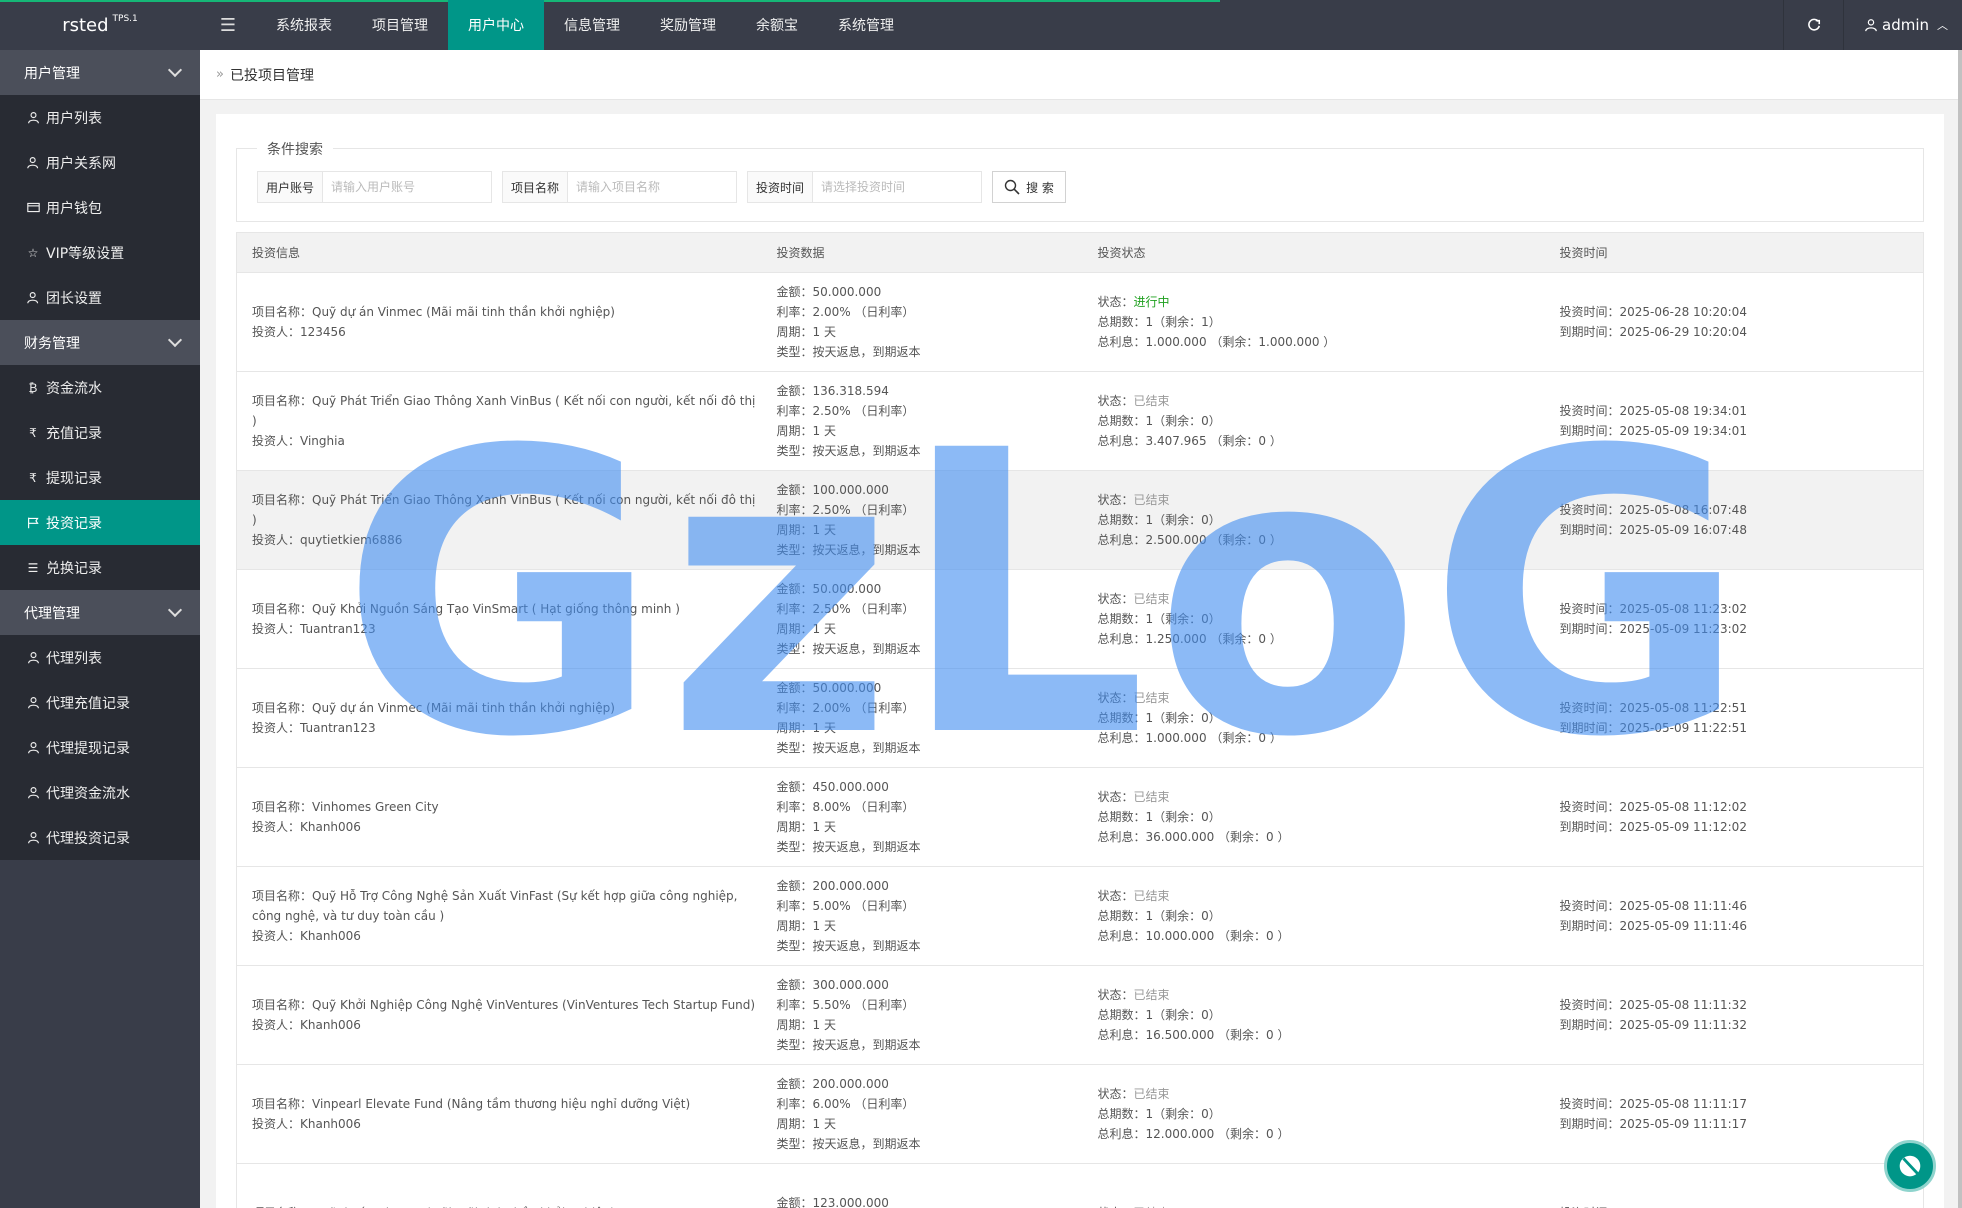 This screenshot has height=1208, width=1962. I want to click on nav-item-4: 奖励管理, so click(688, 25).